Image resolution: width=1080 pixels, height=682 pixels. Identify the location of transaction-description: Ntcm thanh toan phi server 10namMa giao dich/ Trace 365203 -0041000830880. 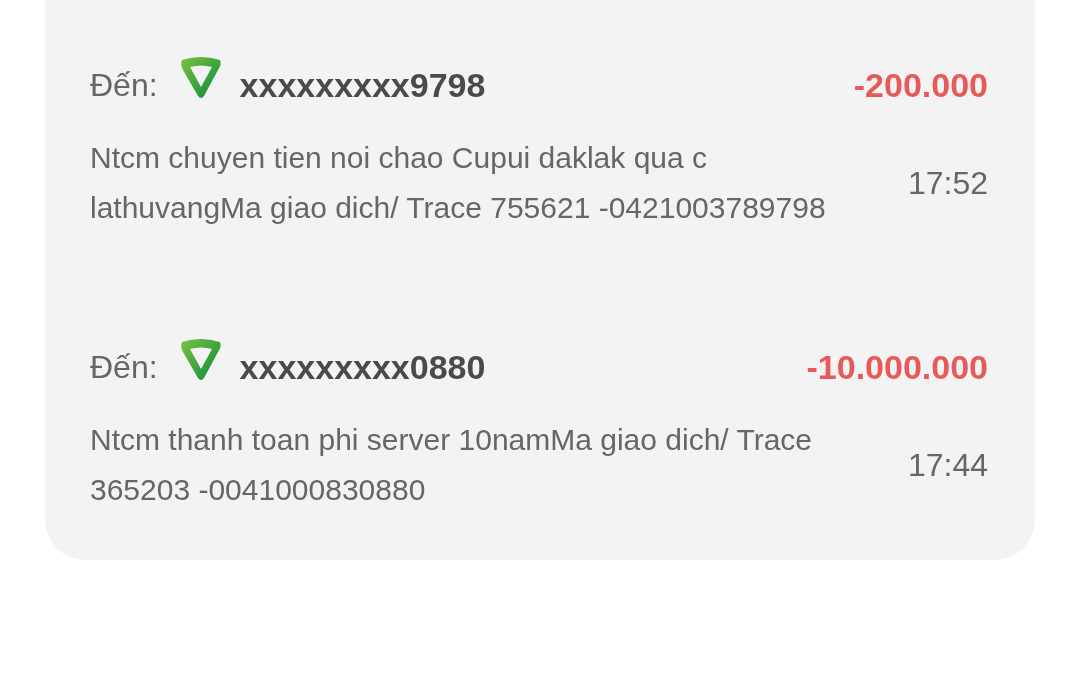
(452, 465).